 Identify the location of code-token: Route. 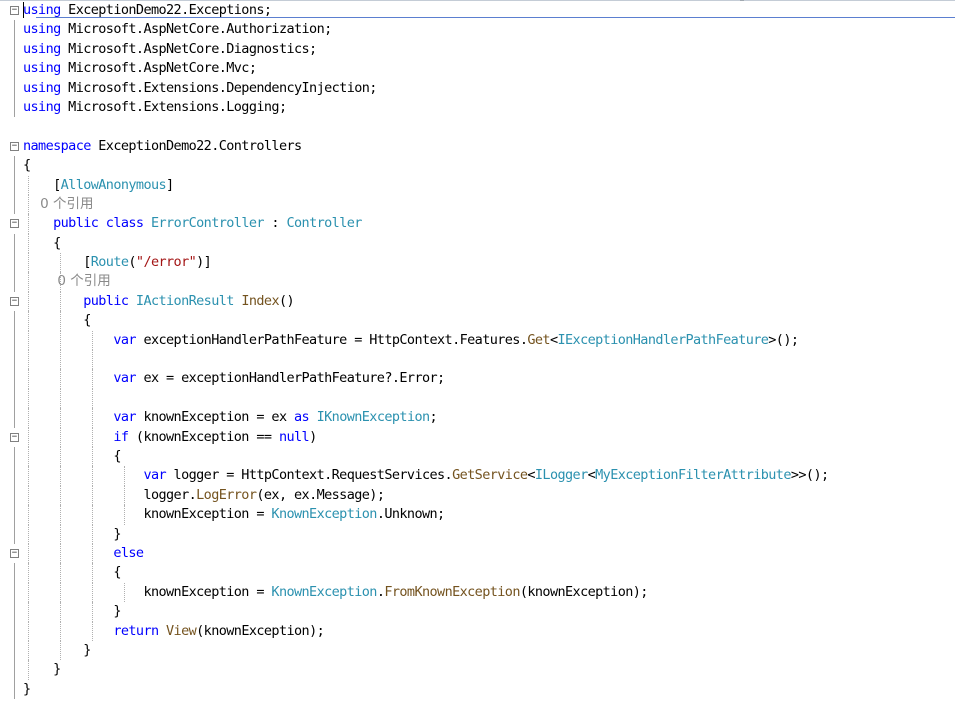
(109, 262).